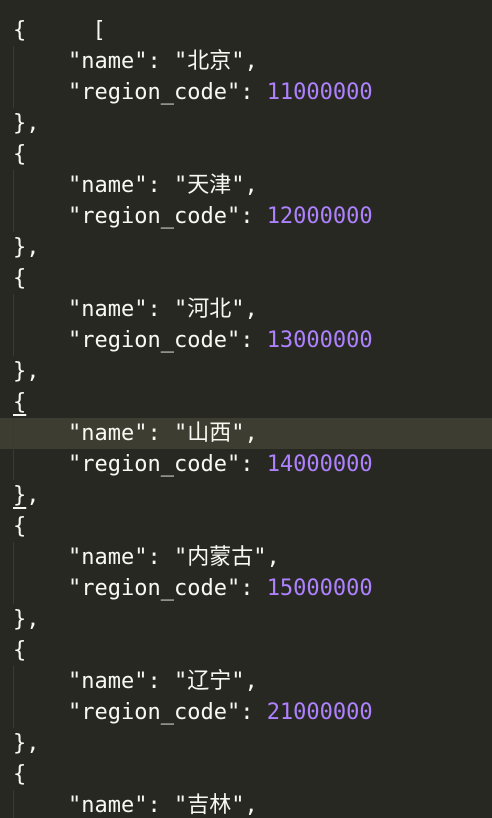 The image size is (492, 818). Describe the element at coordinates (319, 92) in the screenshot. I see `json-number-value: 11000000` at that location.